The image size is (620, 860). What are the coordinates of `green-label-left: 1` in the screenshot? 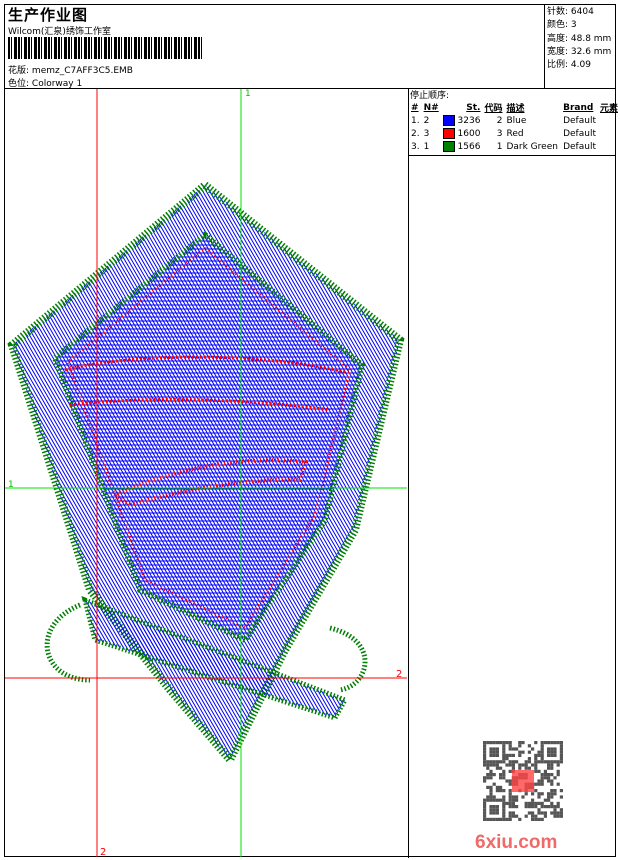 It's located at (11, 485).